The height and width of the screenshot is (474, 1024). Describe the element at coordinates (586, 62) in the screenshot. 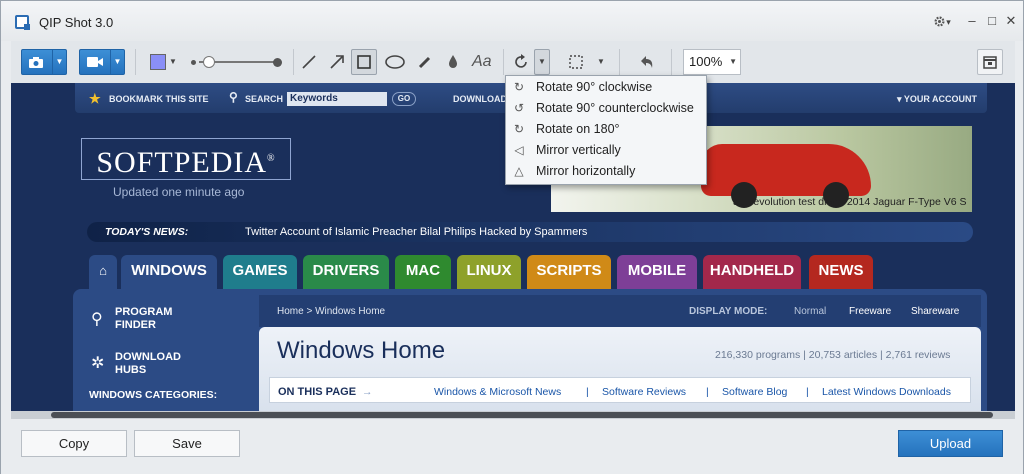

I see `selection-tool: ▼` at that location.